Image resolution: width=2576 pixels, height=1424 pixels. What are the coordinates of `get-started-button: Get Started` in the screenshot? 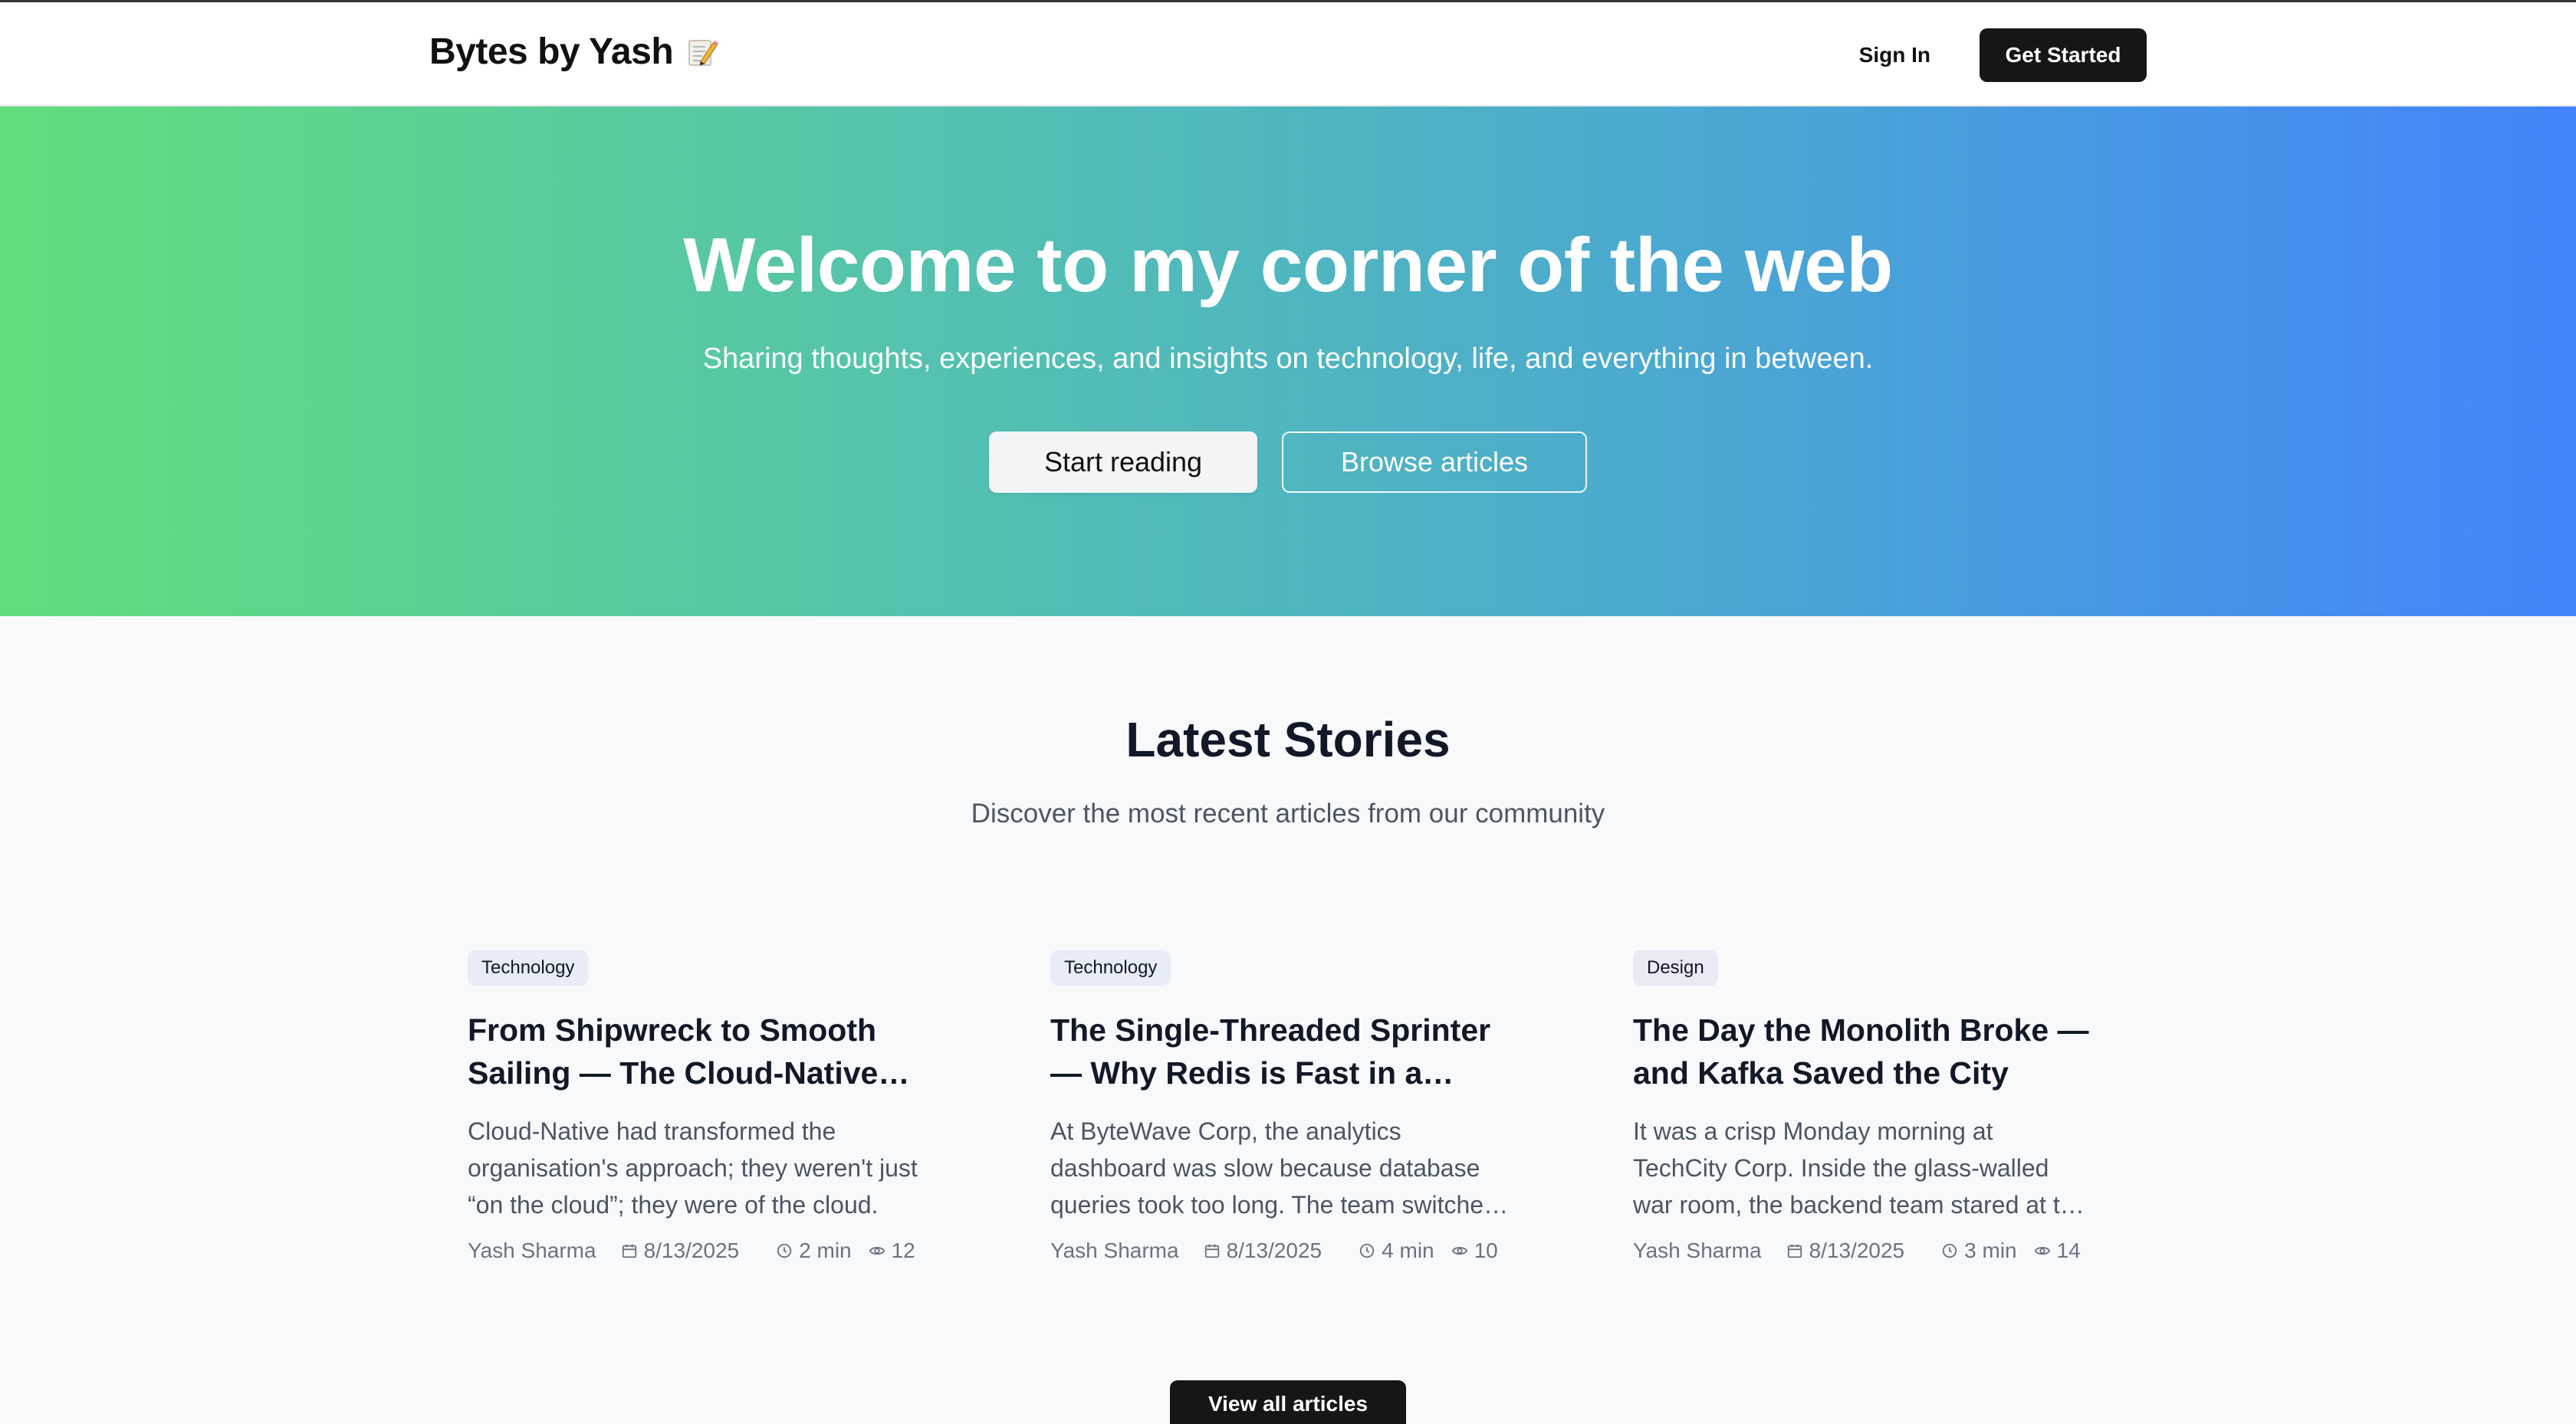 It's located at (2064, 55).